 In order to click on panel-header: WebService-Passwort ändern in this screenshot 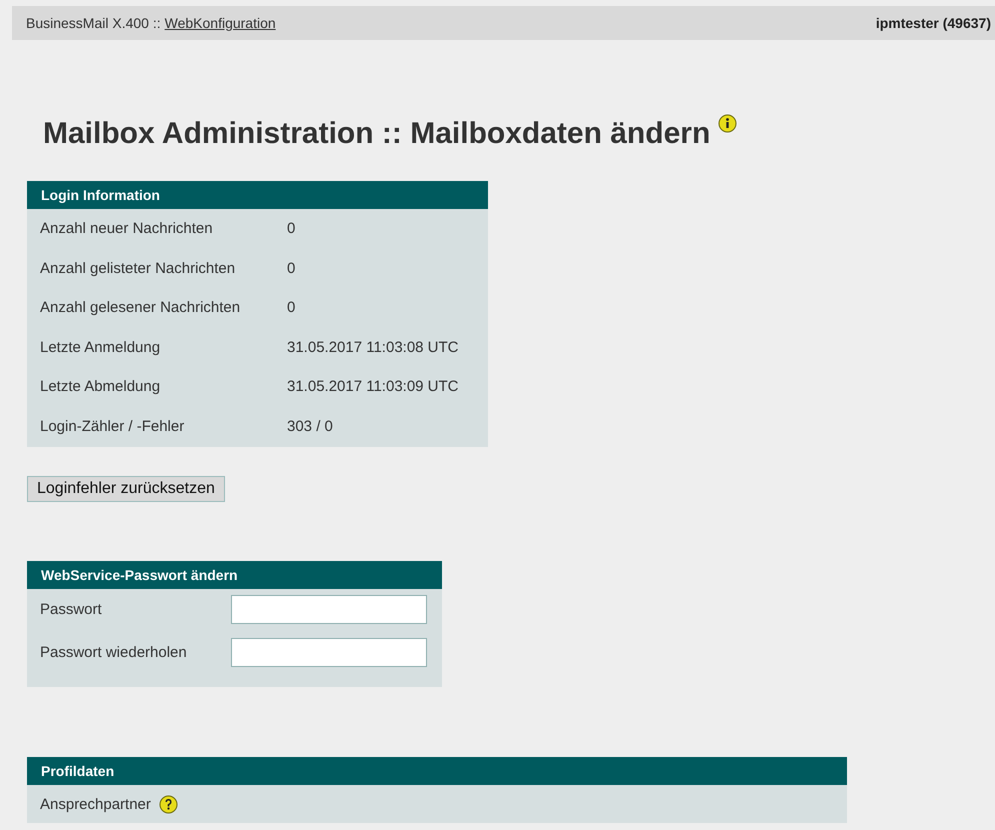, I will do `click(234, 575)`.